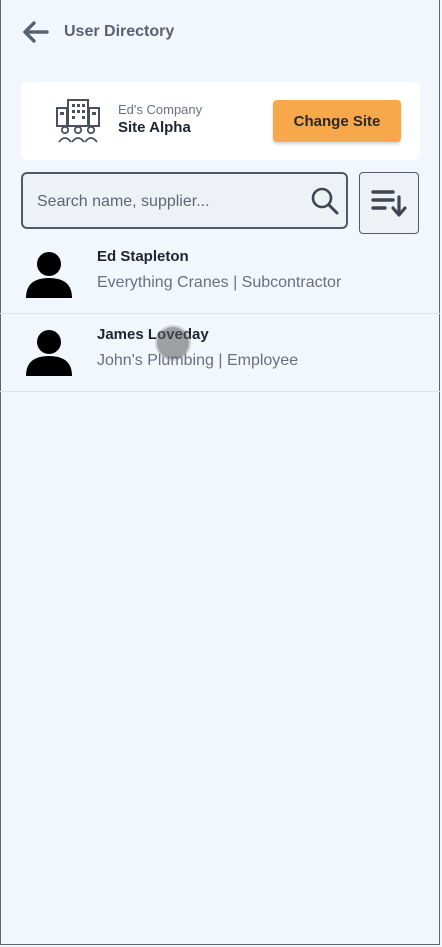 This screenshot has width=442, height=947. I want to click on user-row: James Loveday John's Plumbing | Employee, so click(220, 353).